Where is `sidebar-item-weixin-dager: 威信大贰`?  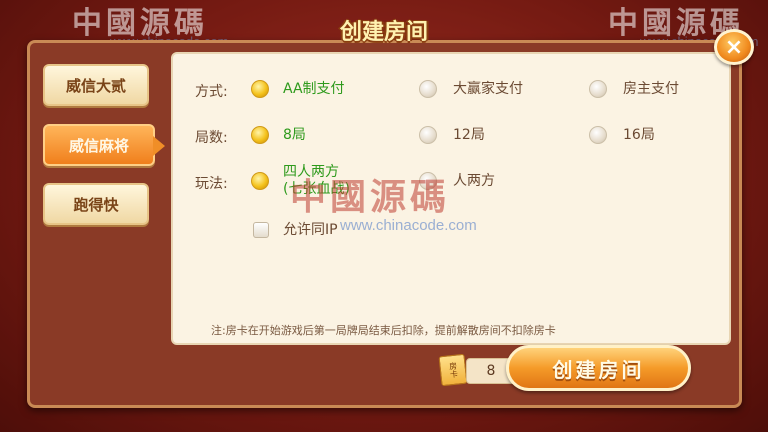
sidebar-item-weixin-dager: 威信大贰 is located at coordinates (96, 85).